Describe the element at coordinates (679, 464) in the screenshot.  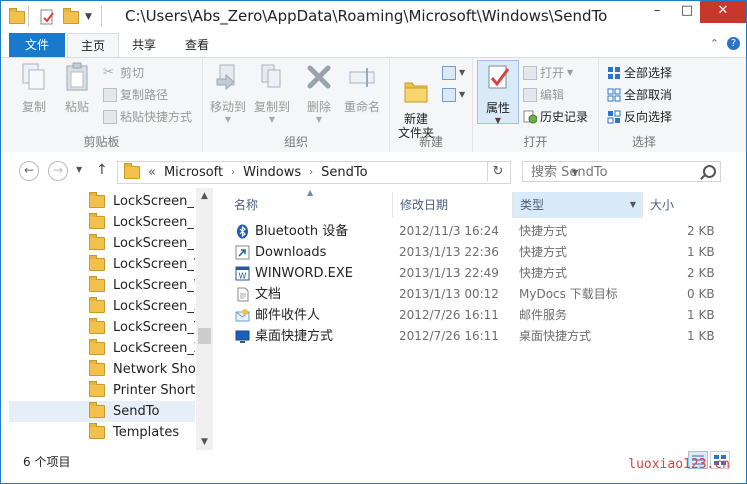
I see `watermark: luoxiao123.cn` at that location.